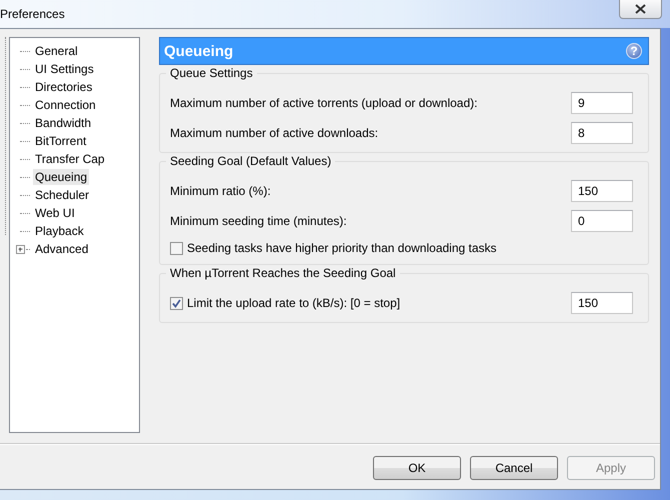  Describe the element at coordinates (199, 51) in the screenshot. I see `section-title: Queueing` at that location.